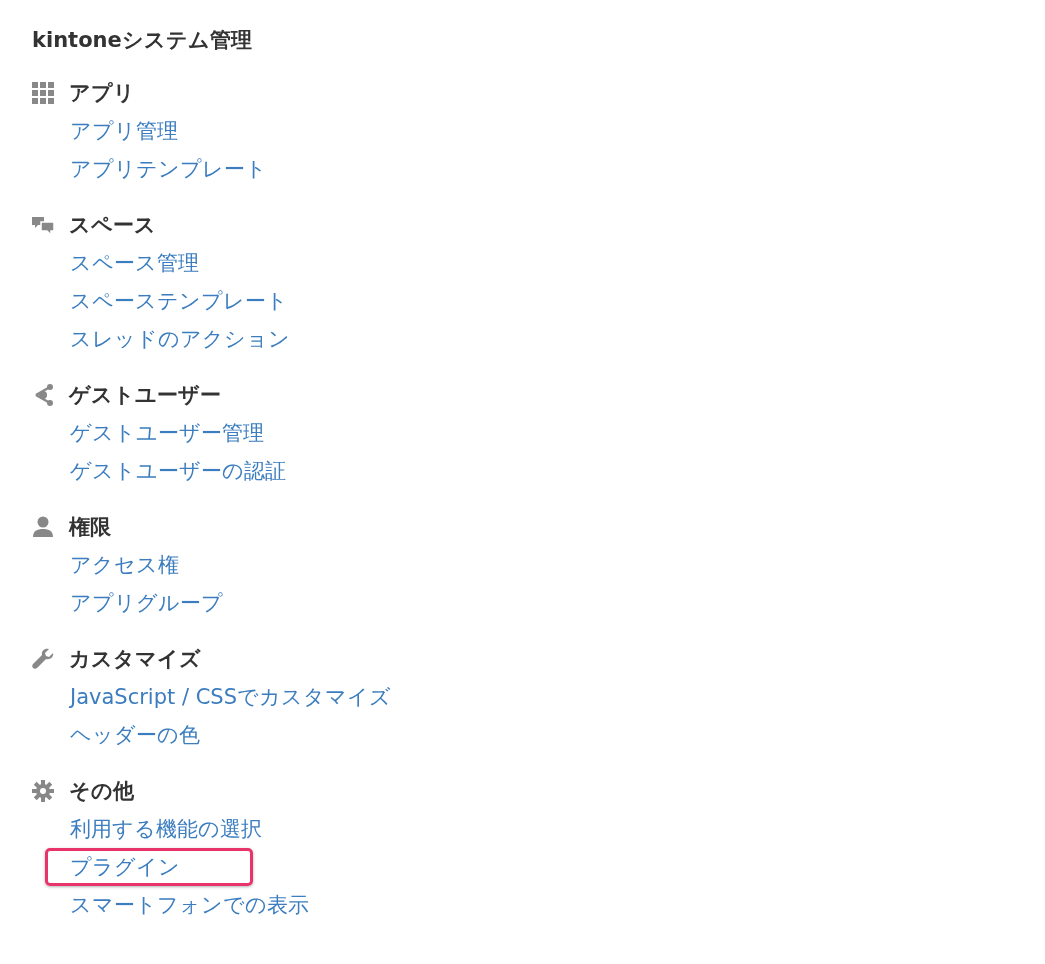 The width and height of the screenshot is (1045, 964). Describe the element at coordinates (179, 301) in the screenshot. I see `menu-link: スペーステンプレート` at that location.